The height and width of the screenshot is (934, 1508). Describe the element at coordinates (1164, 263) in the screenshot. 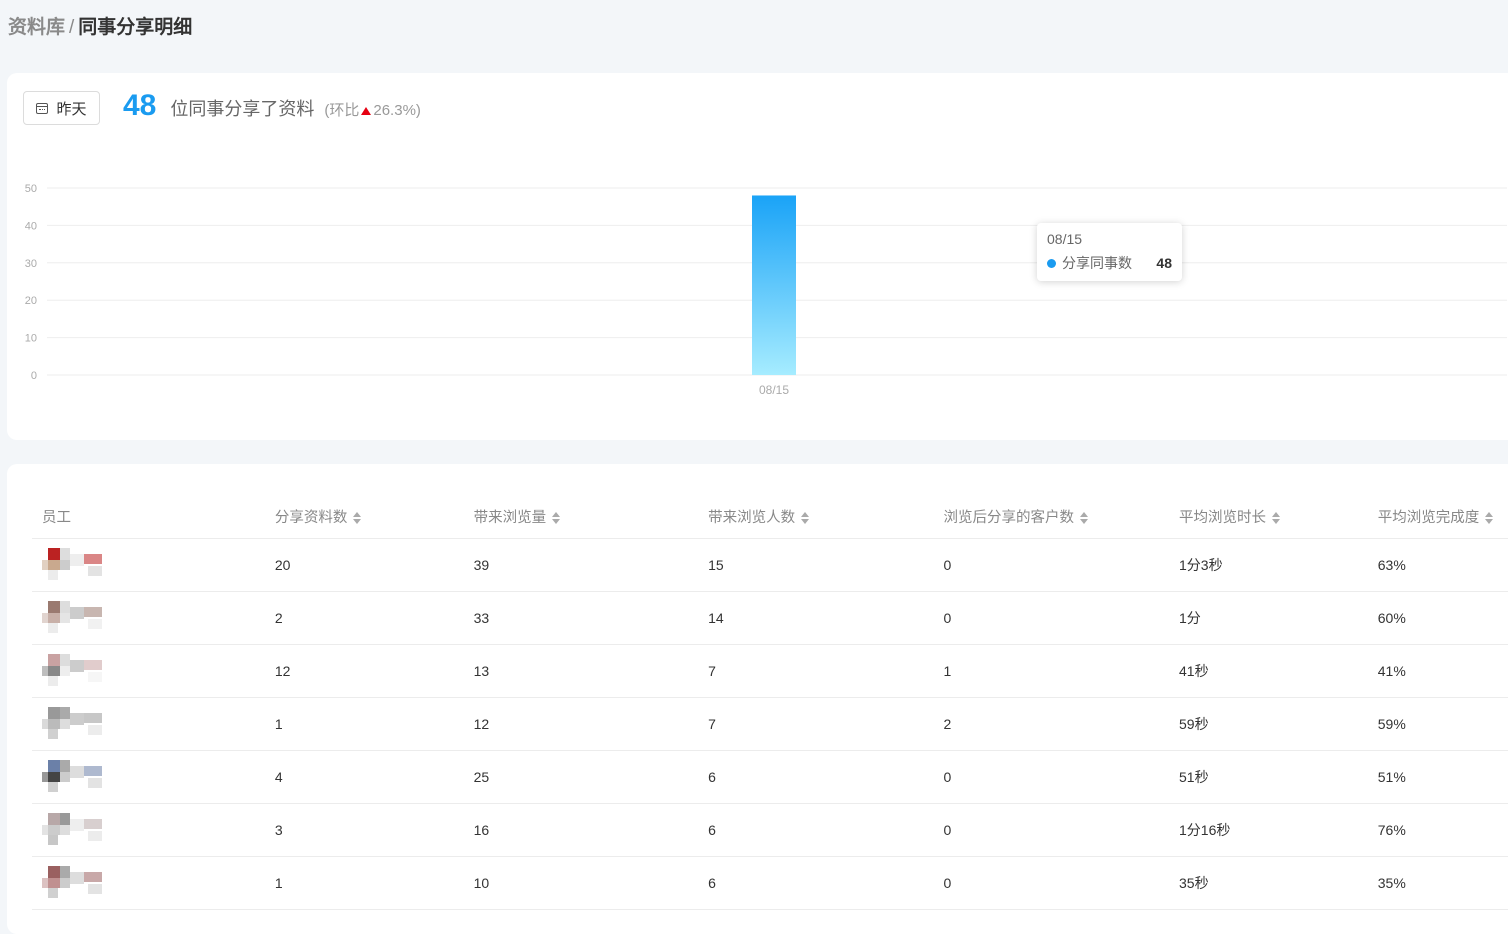

I see `tooltip-value: 48` at that location.